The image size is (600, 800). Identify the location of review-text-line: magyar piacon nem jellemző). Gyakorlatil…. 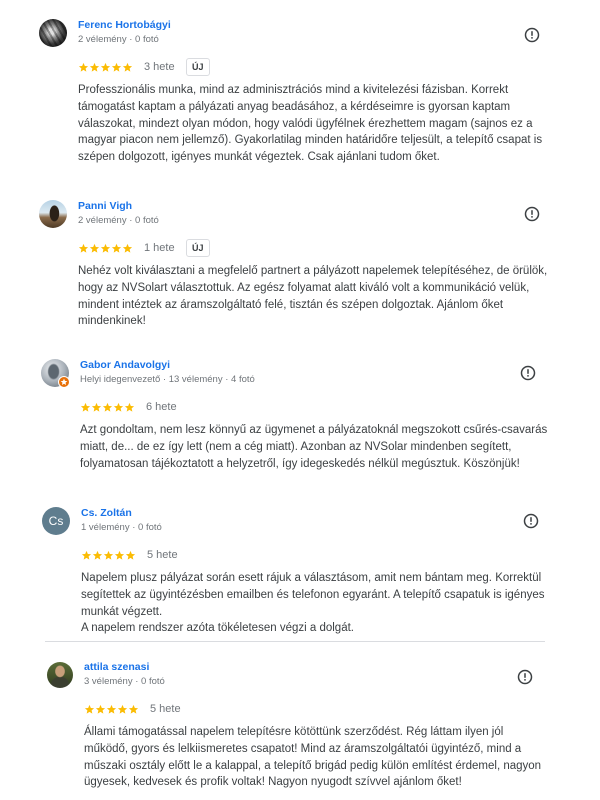
(310, 140).